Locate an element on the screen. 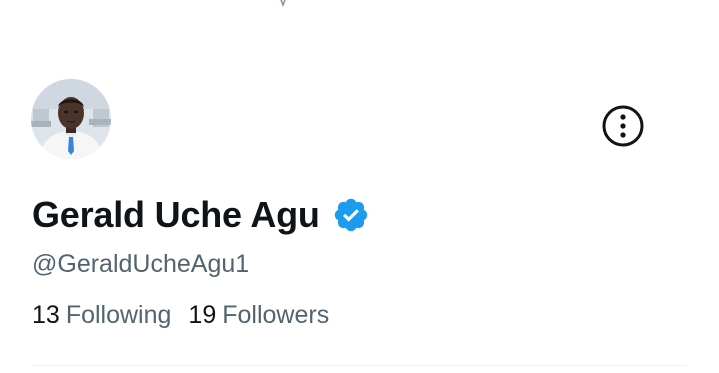  followers-link: 19 Followers is located at coordinates (258, 315).